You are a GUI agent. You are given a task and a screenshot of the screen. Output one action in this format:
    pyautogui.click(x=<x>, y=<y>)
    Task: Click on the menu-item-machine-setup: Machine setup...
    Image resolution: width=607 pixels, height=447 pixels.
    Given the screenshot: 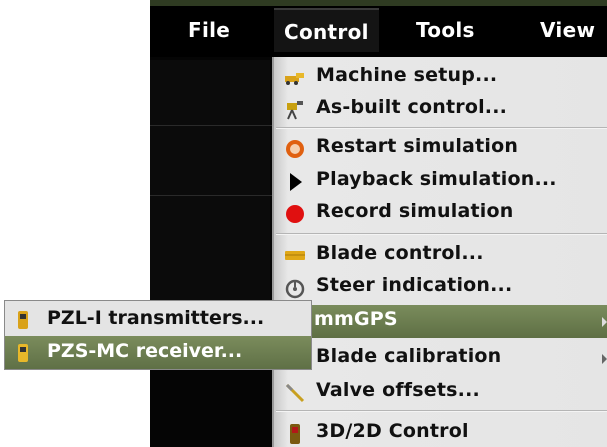 What is the action you would take?
    pyautogui.click(x=440, y=77)
    